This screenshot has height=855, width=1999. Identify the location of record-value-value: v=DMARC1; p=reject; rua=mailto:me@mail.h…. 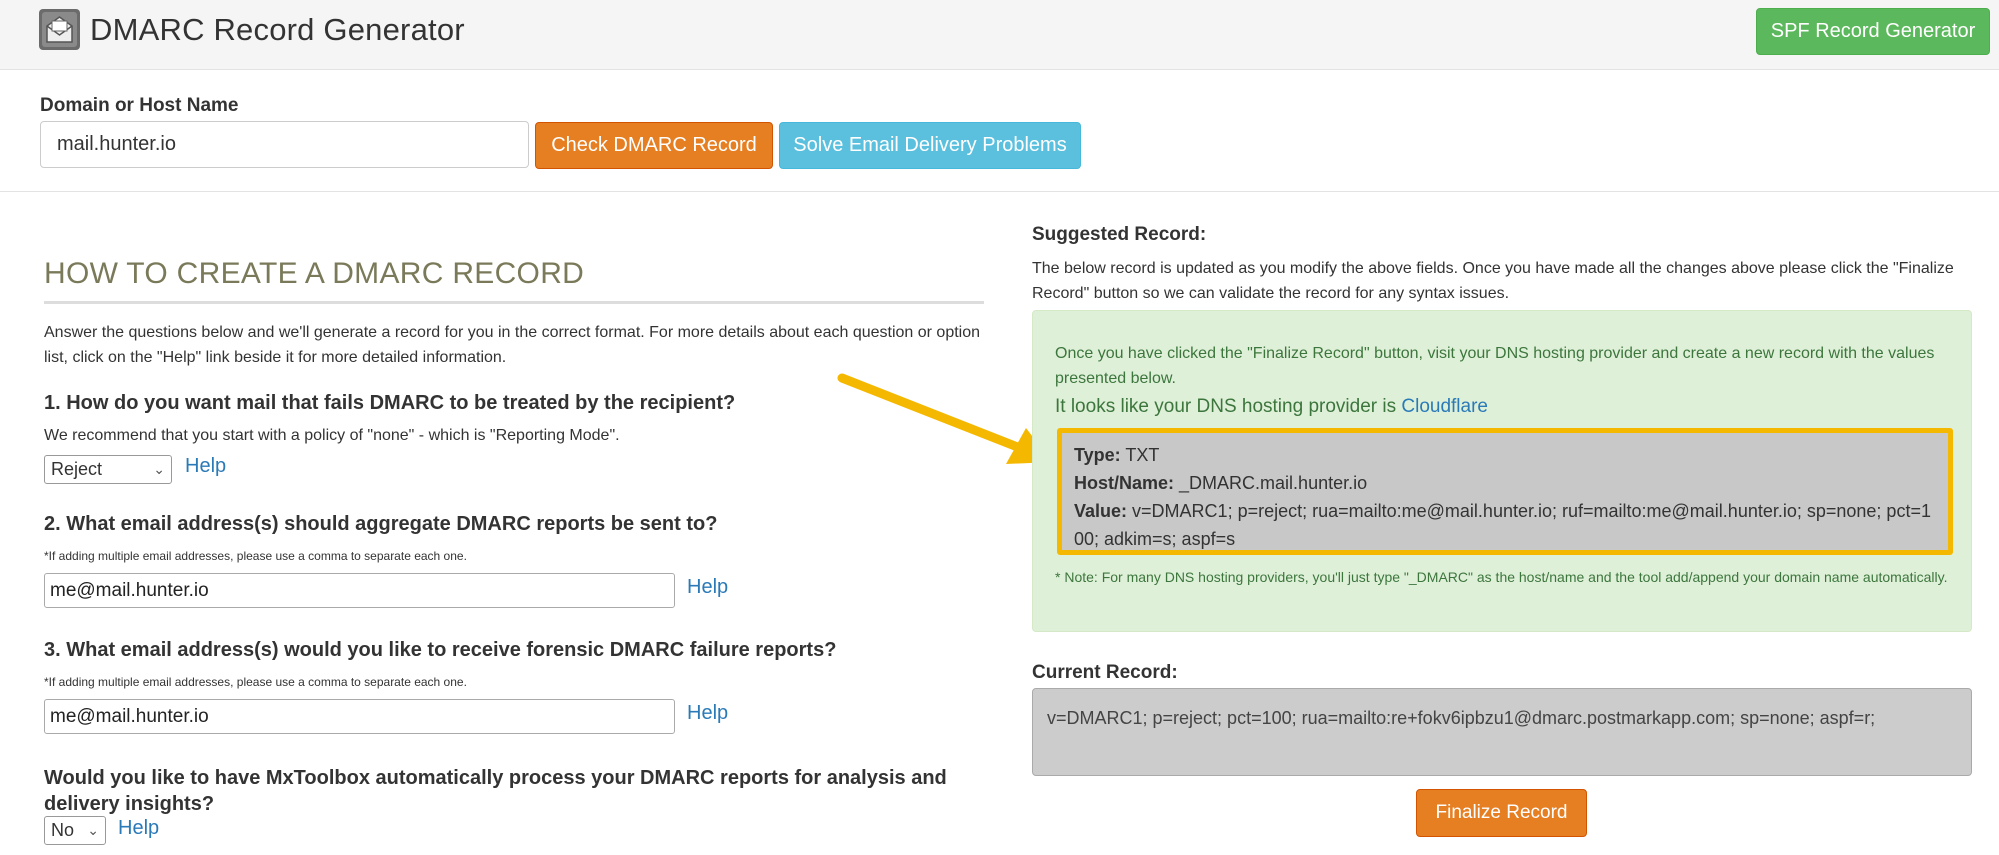
(1502, 525).